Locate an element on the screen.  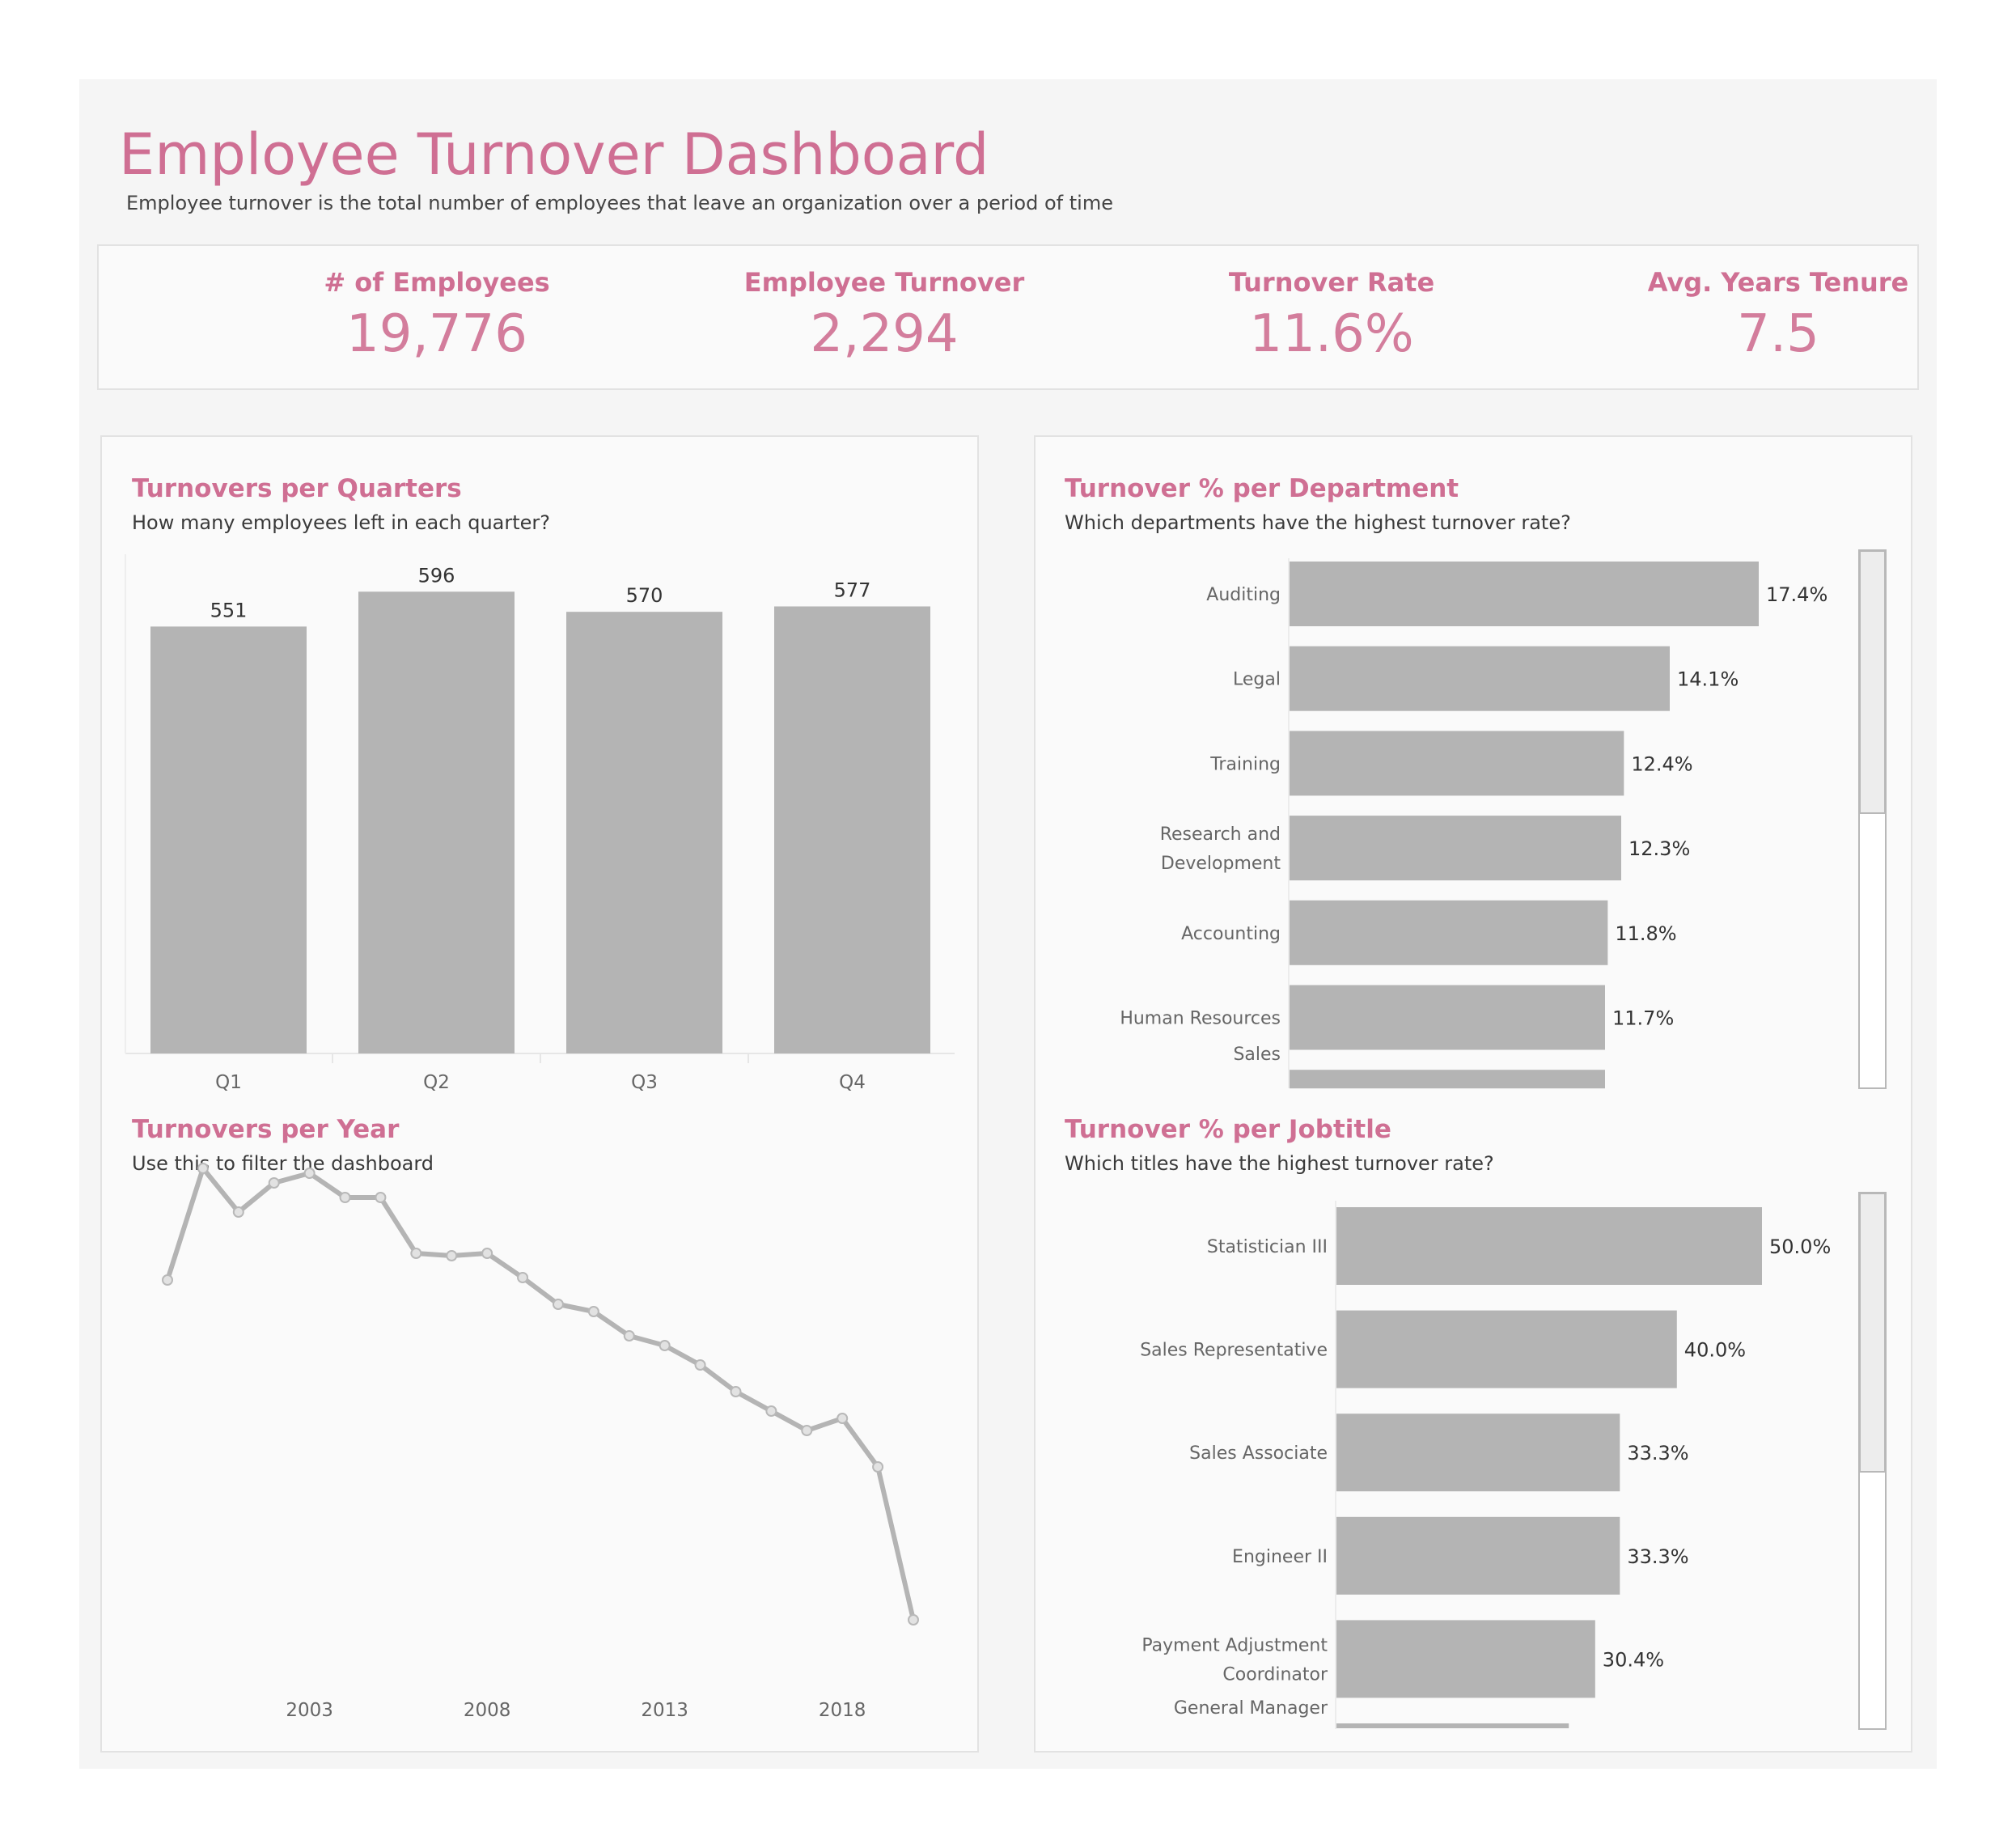
bar-data-label: 551 is located at coordinates (229, 610).